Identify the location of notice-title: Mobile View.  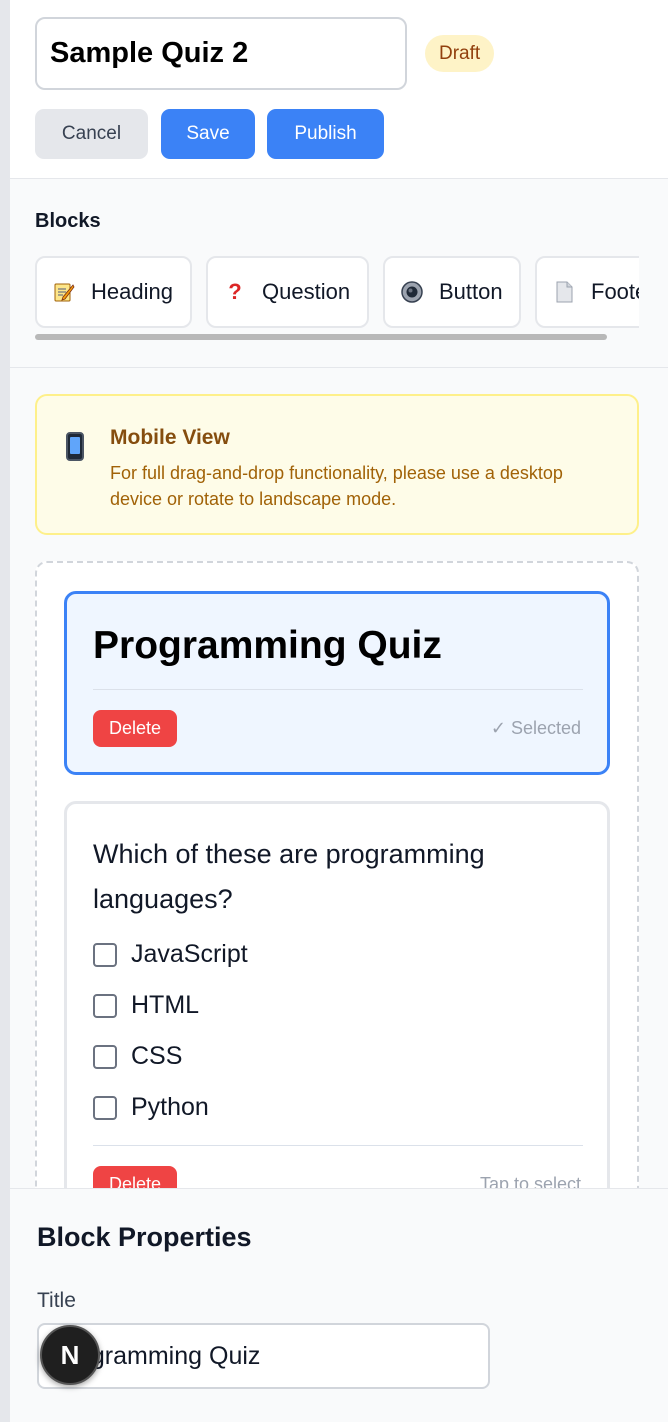
(170, 437).